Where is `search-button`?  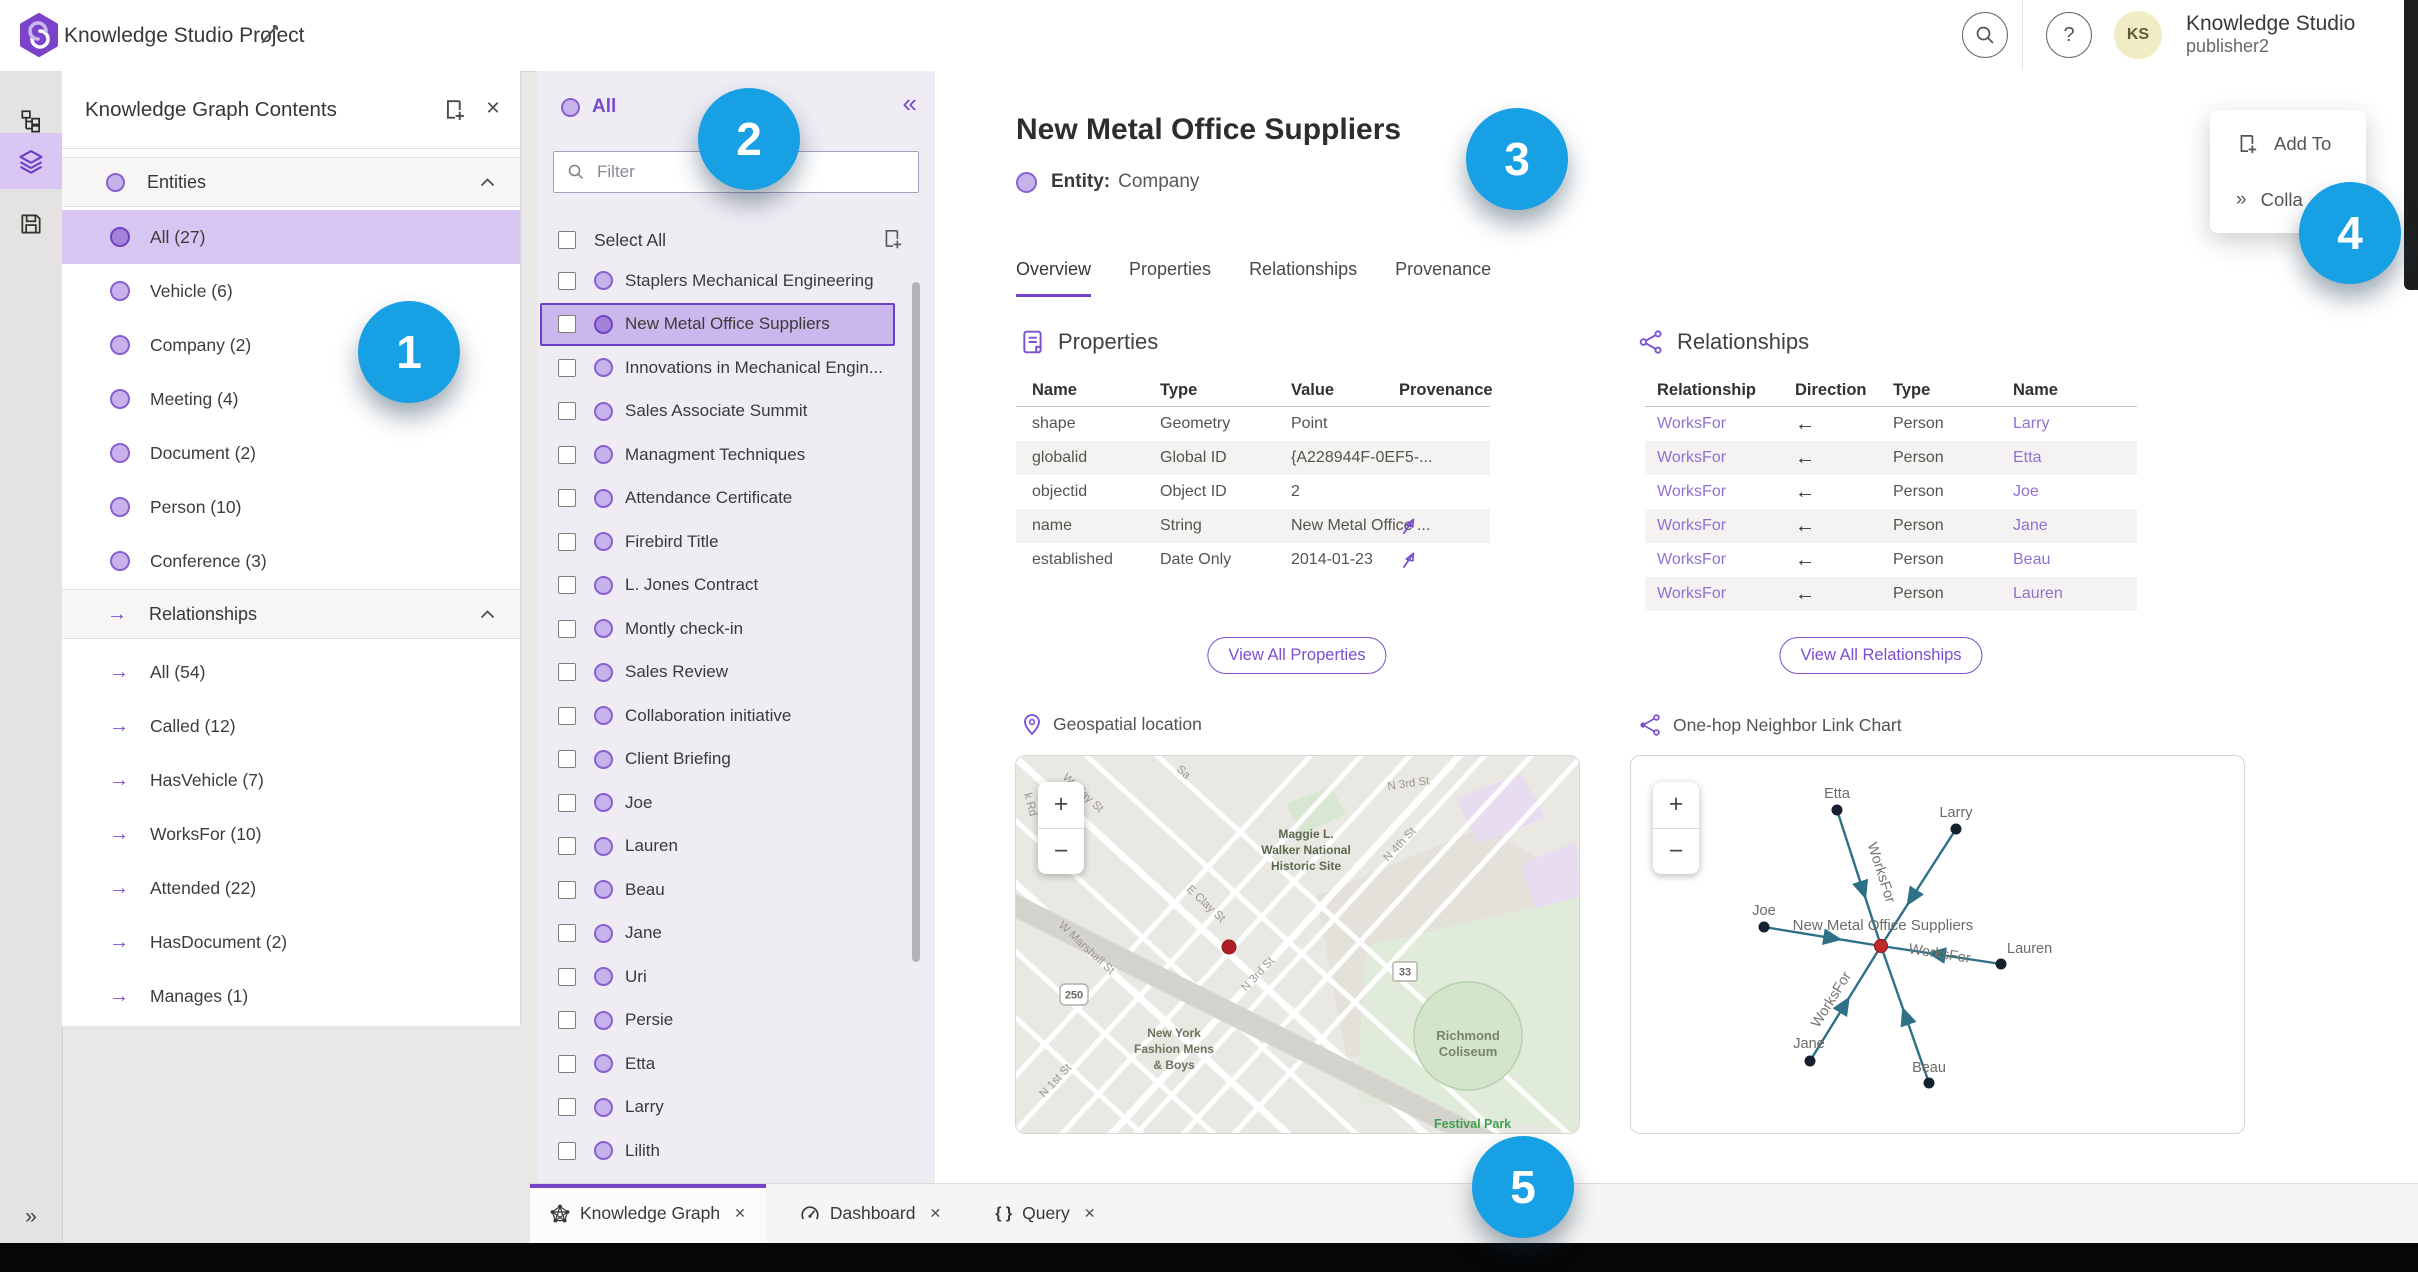 search-button is located at coordinates (1985, 35).